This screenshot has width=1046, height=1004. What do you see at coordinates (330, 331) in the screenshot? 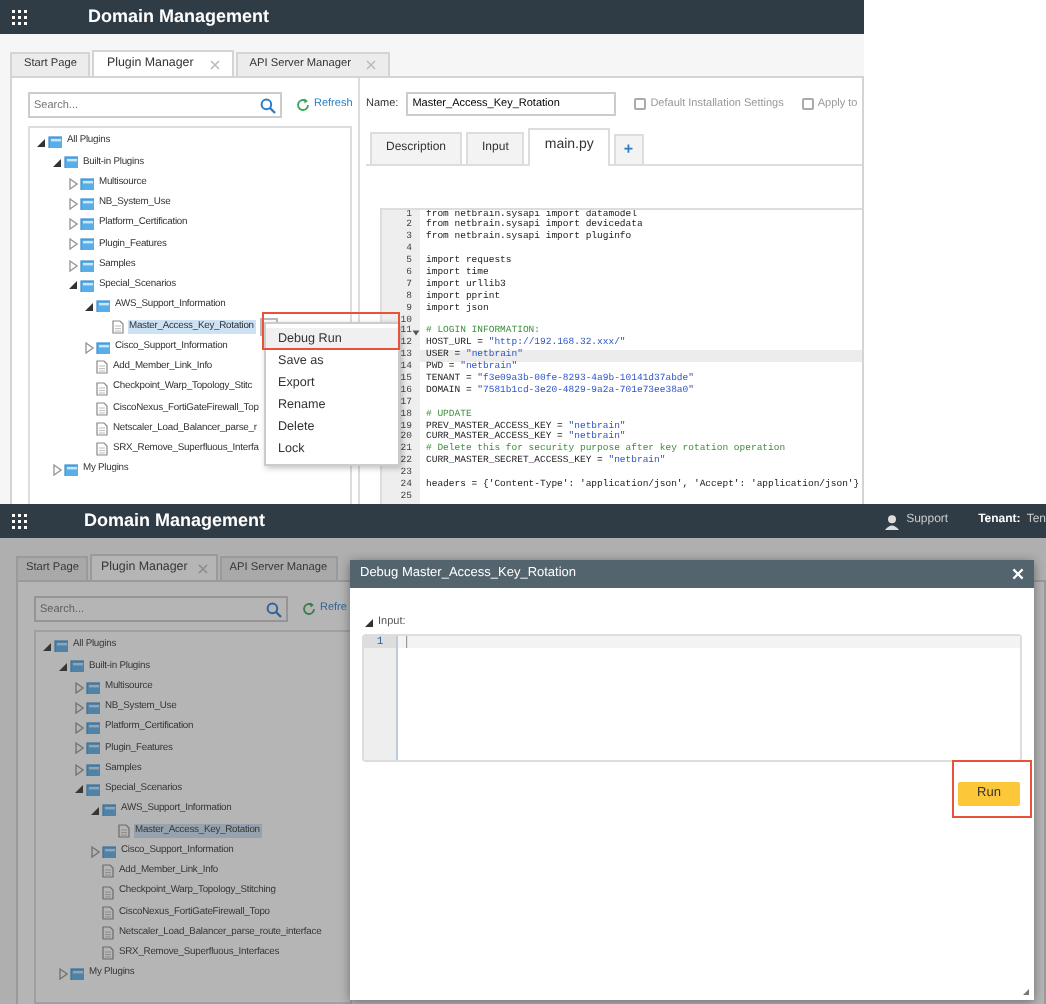
I see `highlight-frame` at bounding box center [330, 331].